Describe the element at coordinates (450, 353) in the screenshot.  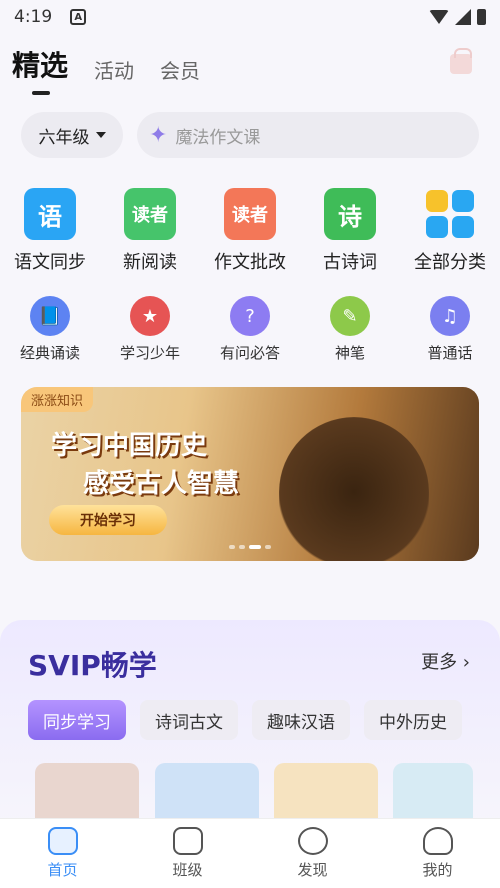
I see `grid-item-label: 普通话` at that location.